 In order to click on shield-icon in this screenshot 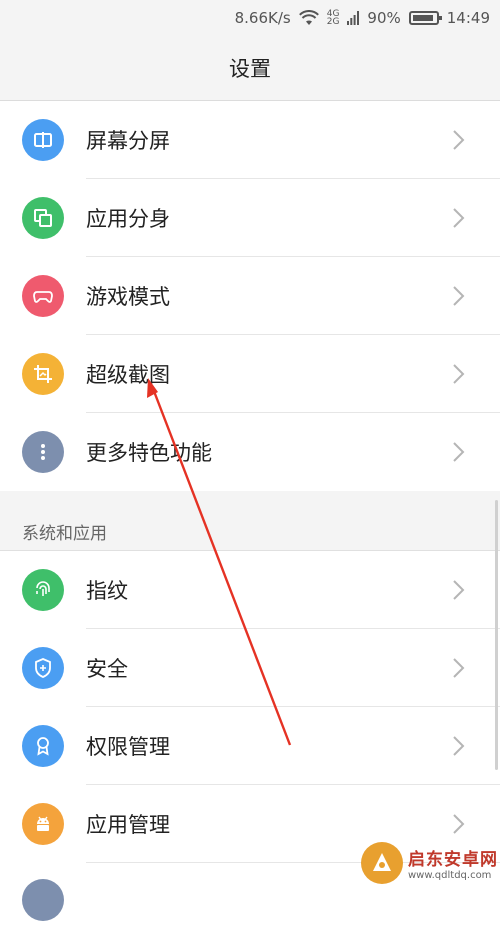, I will do `click(43, 668)`.